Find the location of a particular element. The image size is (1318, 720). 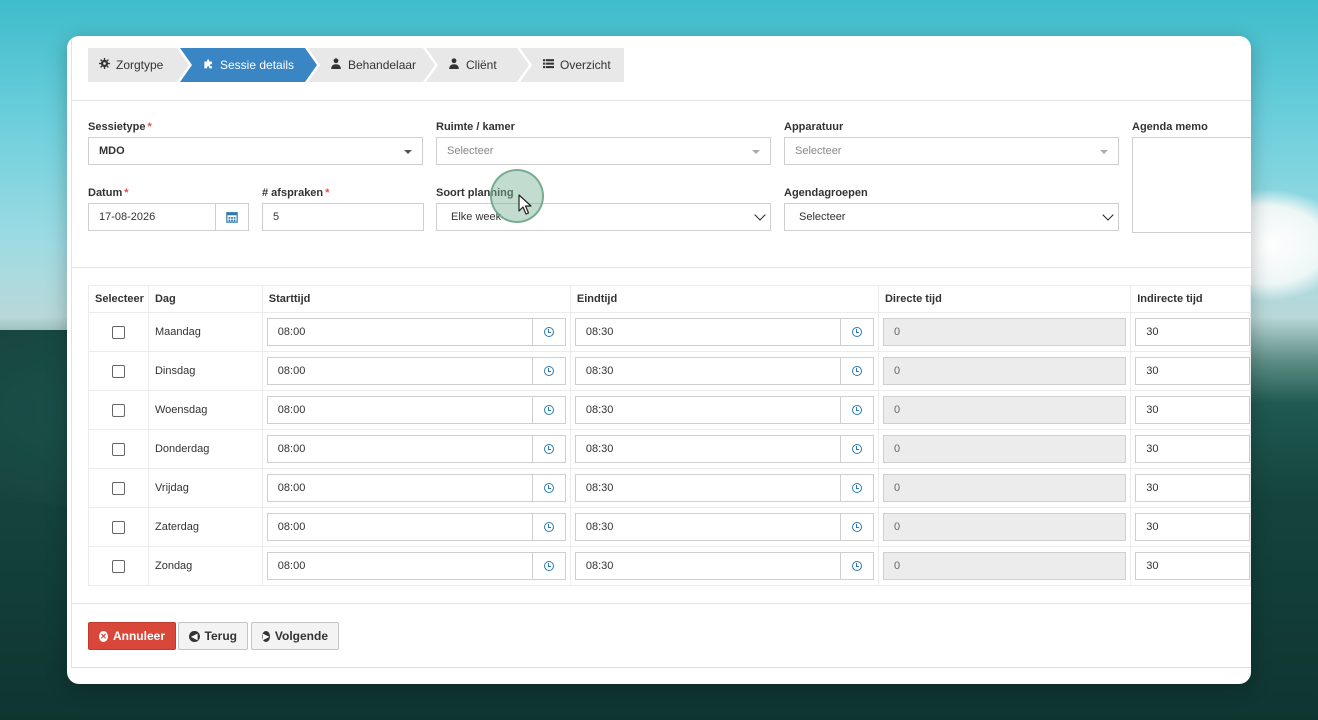

agendagroepen-select: Selecteer is located at coordinates (951, 217).